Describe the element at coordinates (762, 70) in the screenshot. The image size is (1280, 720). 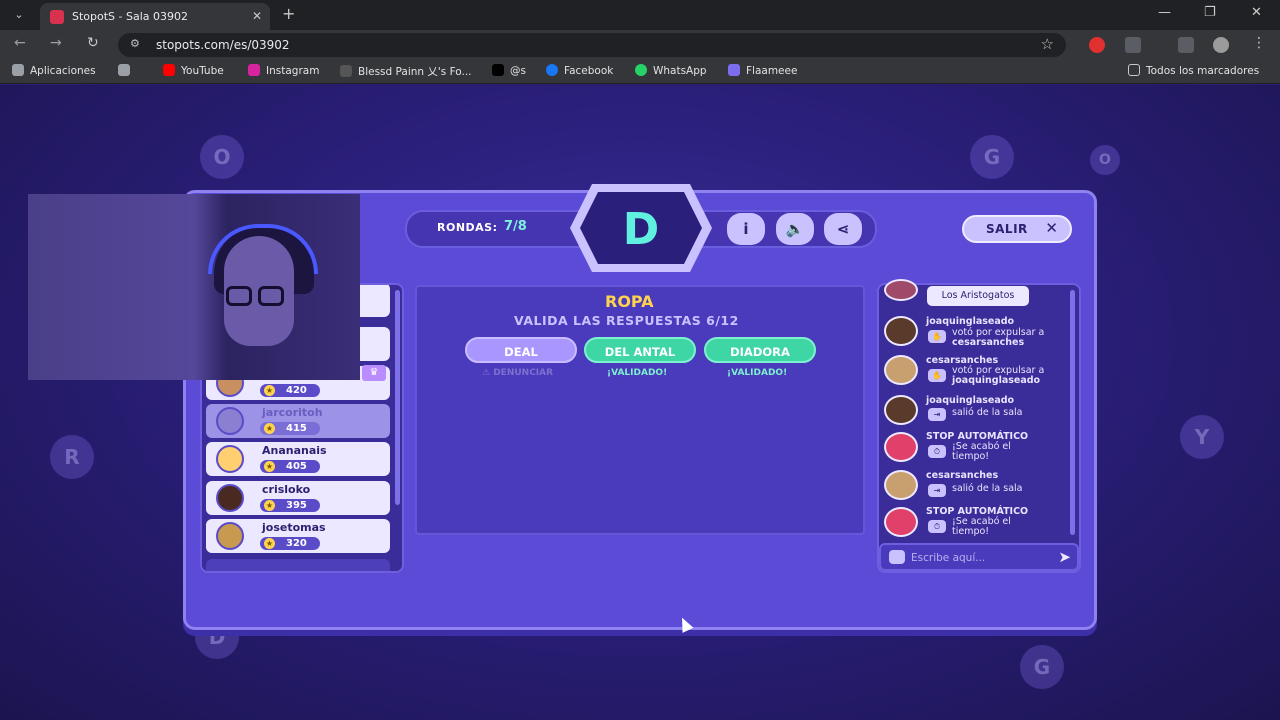
I see `bookmark-flaameee: Flaameee` at that location.